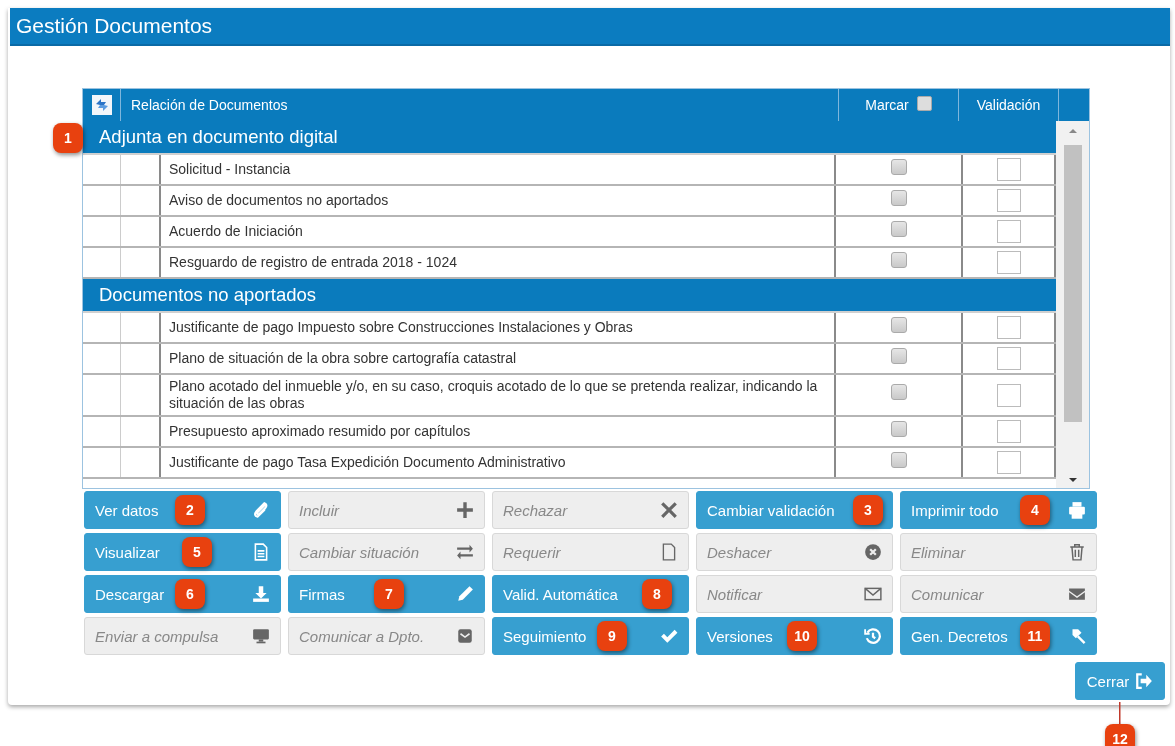 The height and width of the screenshot is (746, 1175). What do you see at coordinates (389, 594) in the screenshot?
I see `callout-badge: 7` at bounding box center [389, 594].